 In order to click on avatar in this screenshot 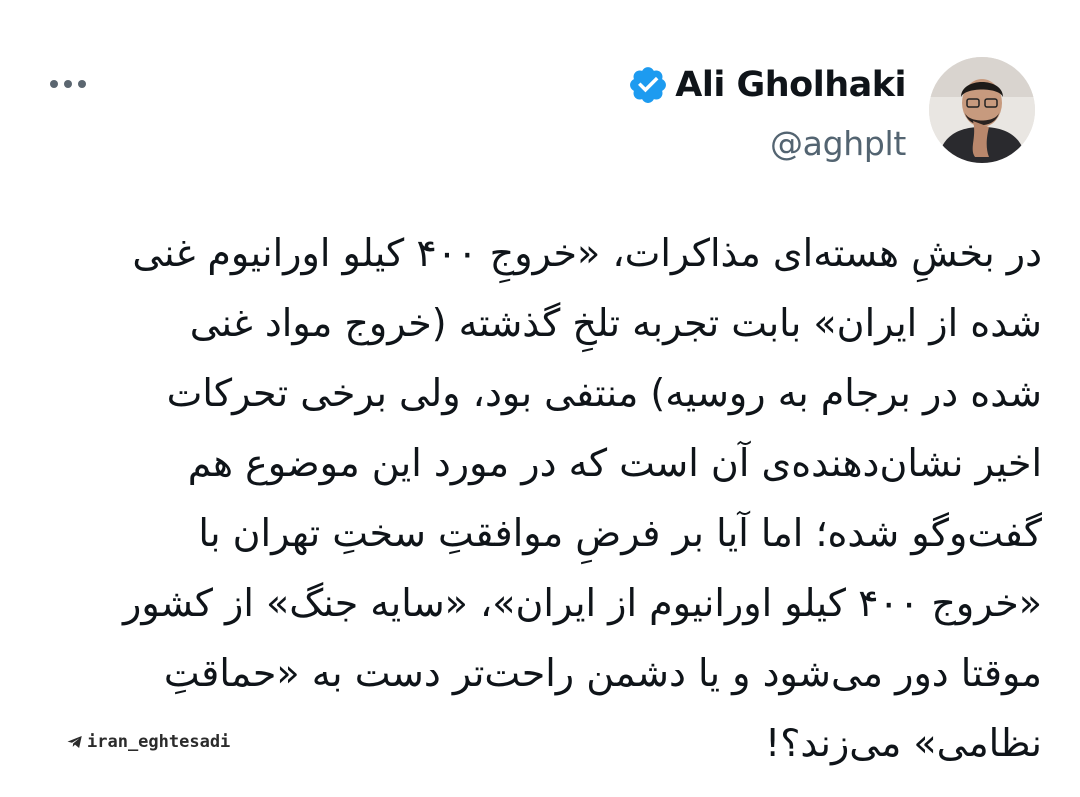, I will do `click(982, 110)`.